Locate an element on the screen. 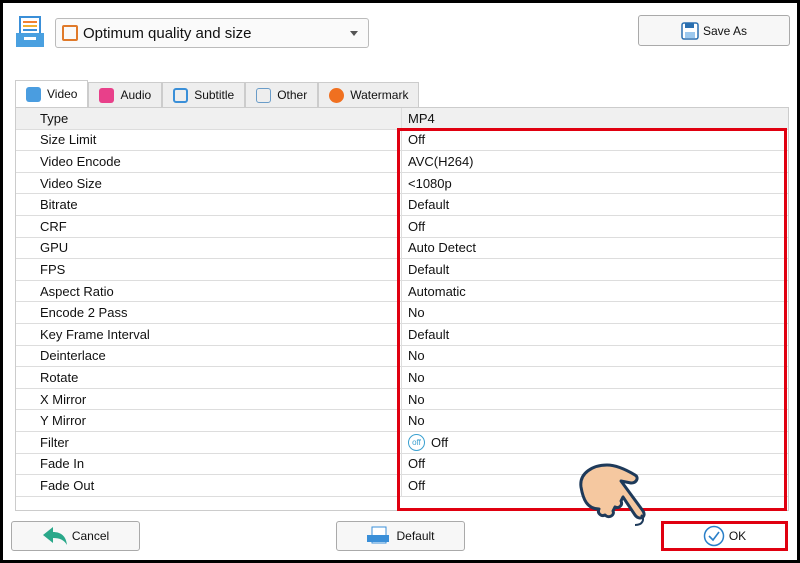 The height and width of the screenshot is (563, 800). setting-name: Encode 2 Pass is located at coordinates (209, 312).